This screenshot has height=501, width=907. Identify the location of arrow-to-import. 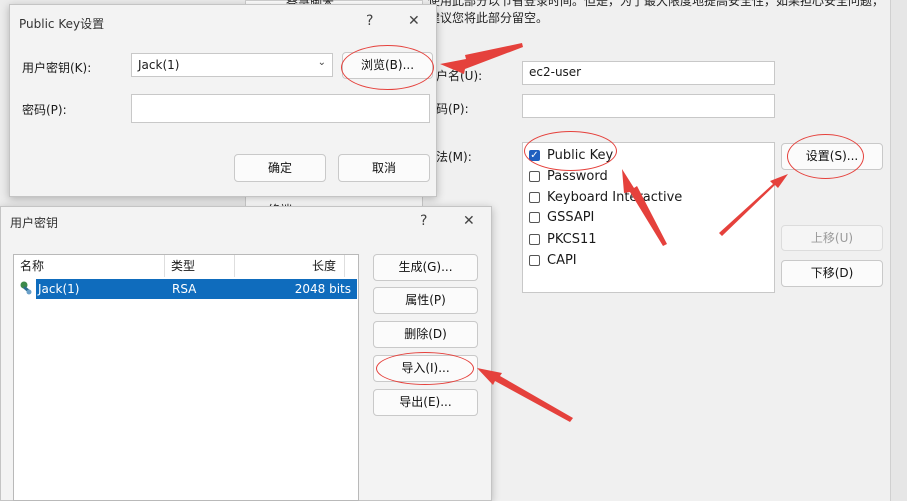
(525, 395).